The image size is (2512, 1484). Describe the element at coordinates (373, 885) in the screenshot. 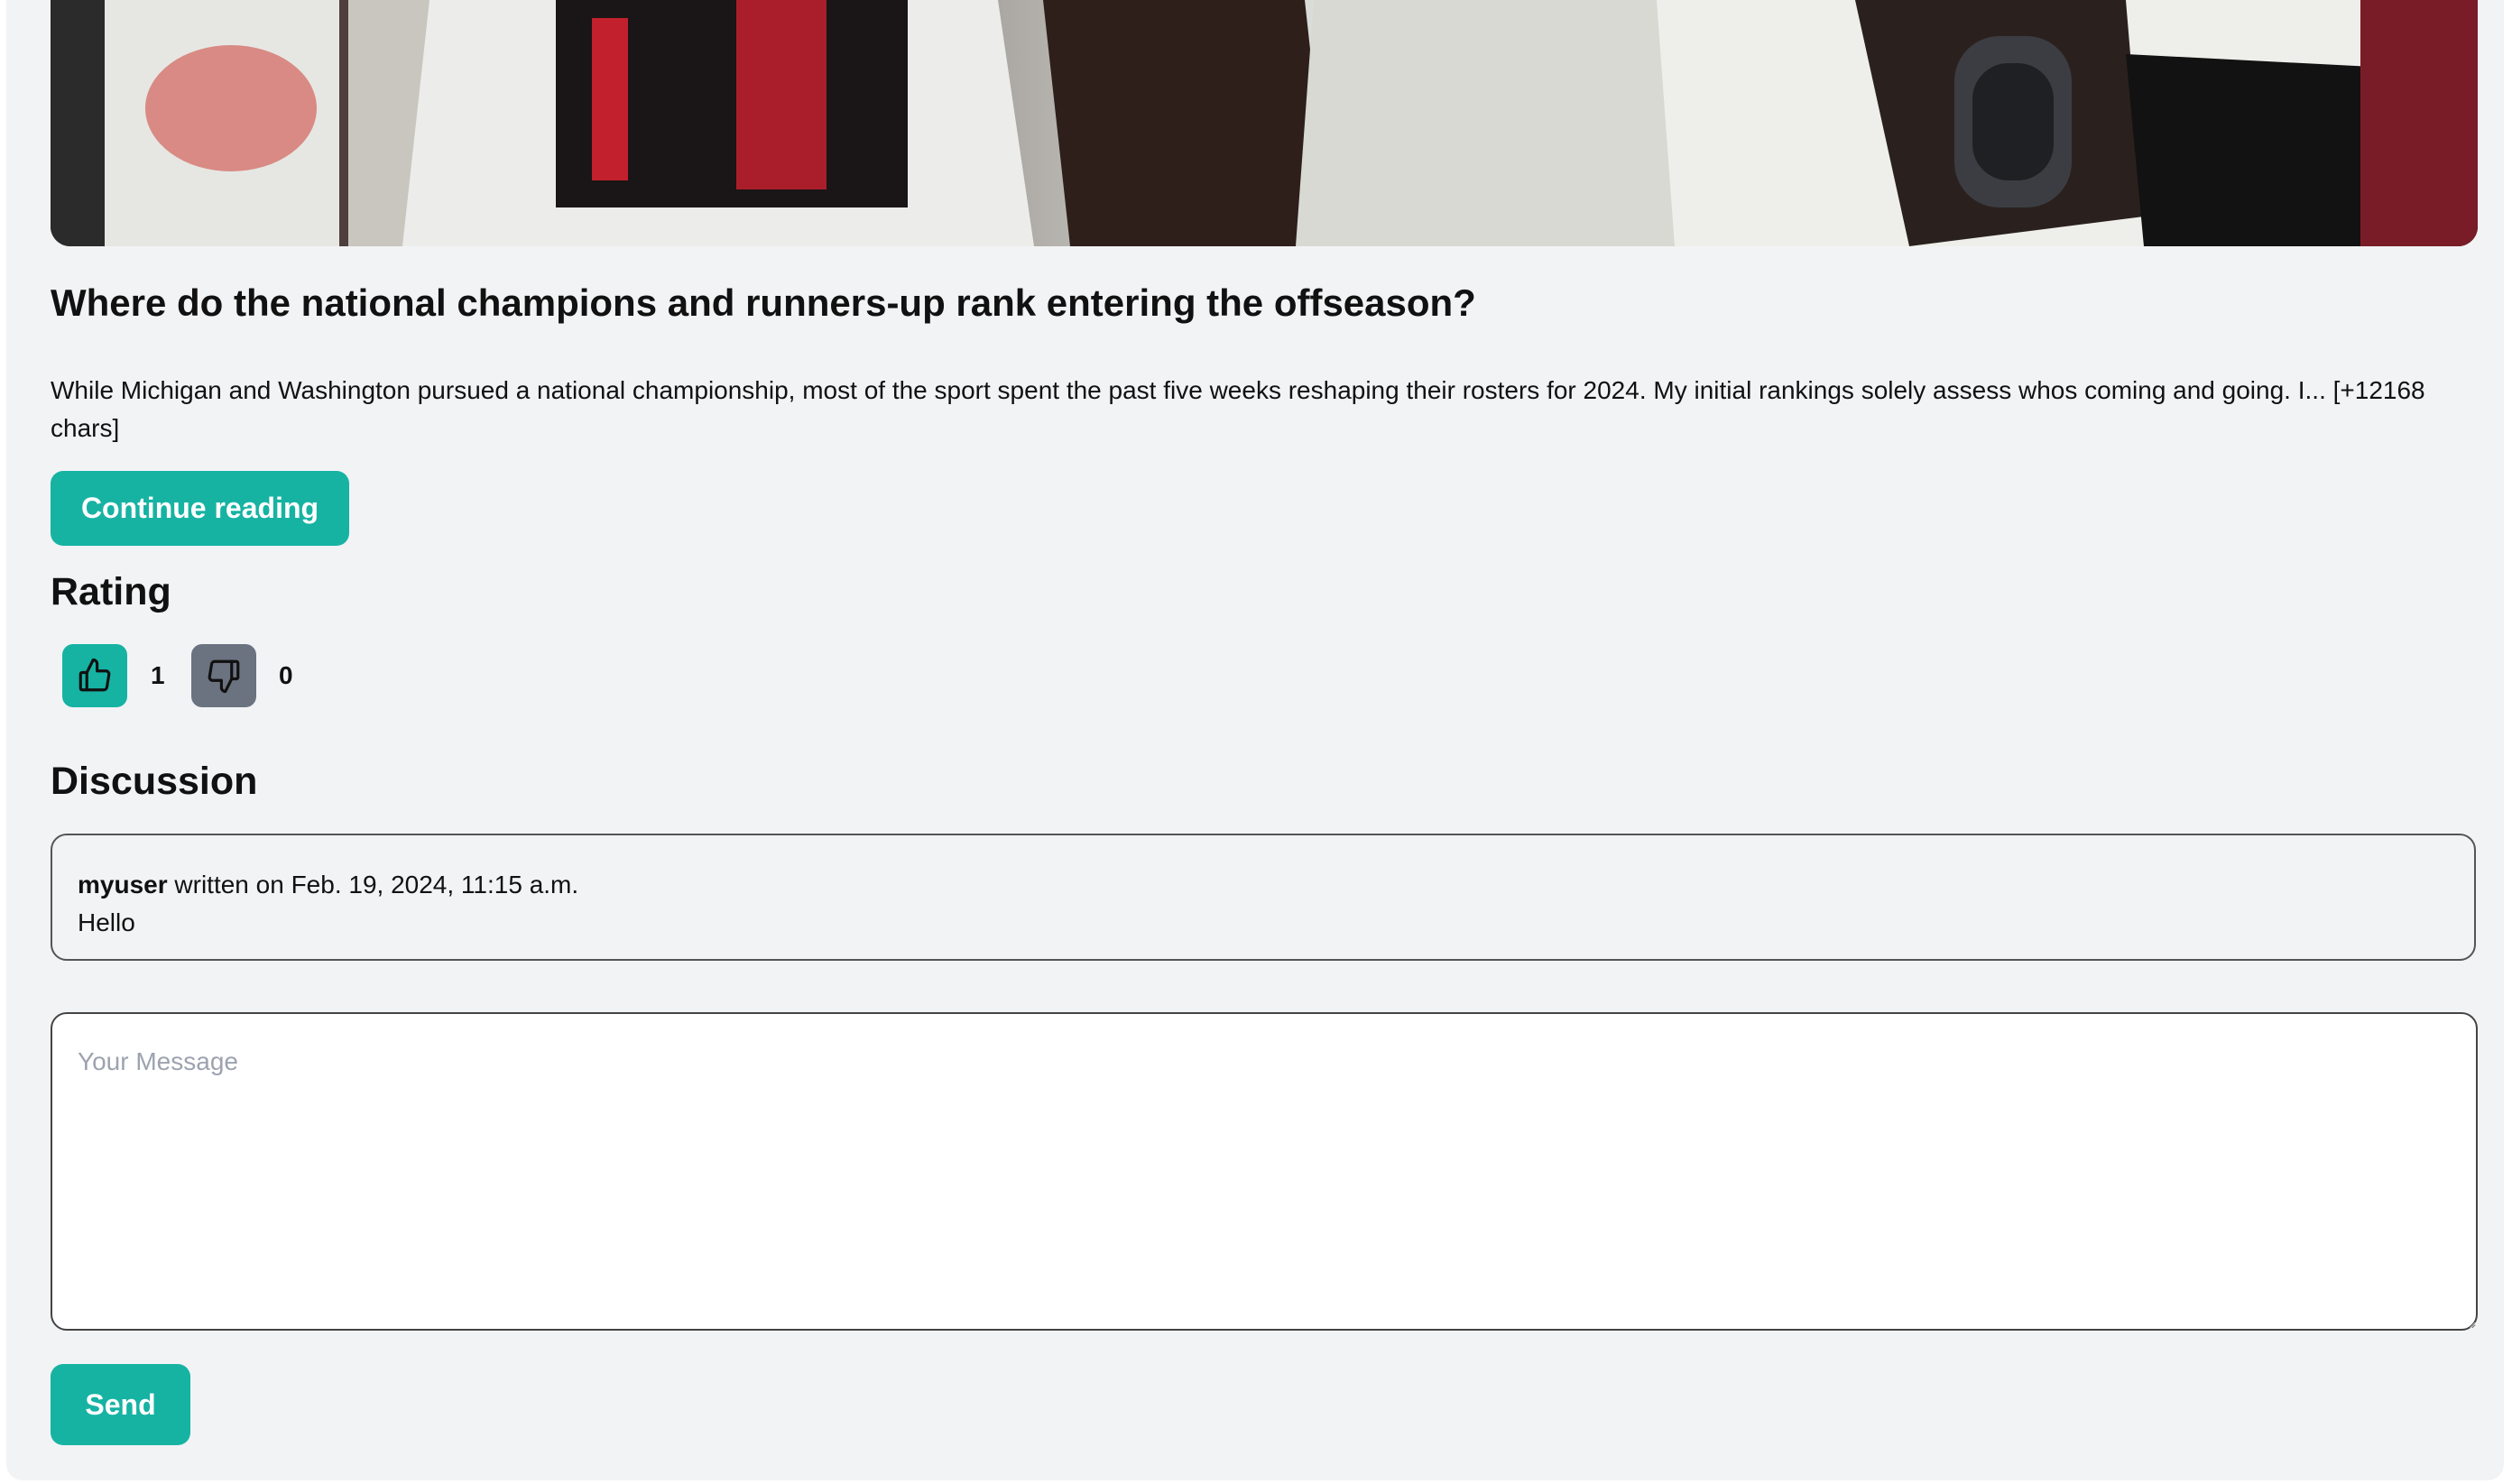

I see `comment-timestamp: written on Feb. 19, 2024, 11:15 a.m.` at that location.